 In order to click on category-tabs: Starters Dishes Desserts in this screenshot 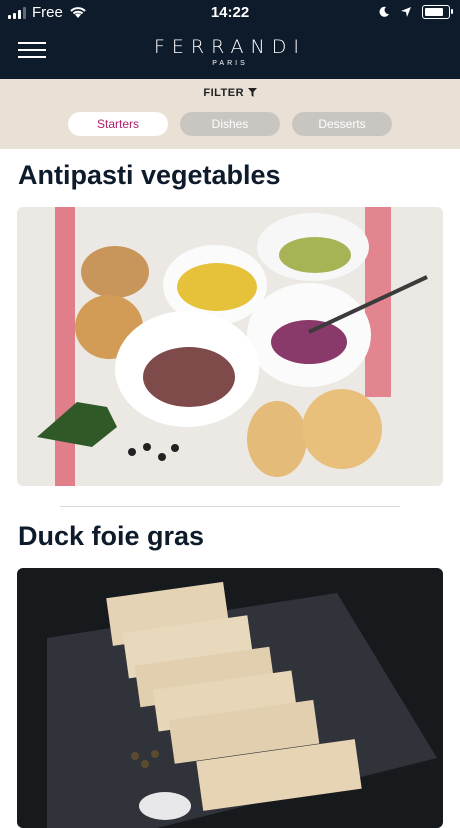, I will do `click(230, 124)`.